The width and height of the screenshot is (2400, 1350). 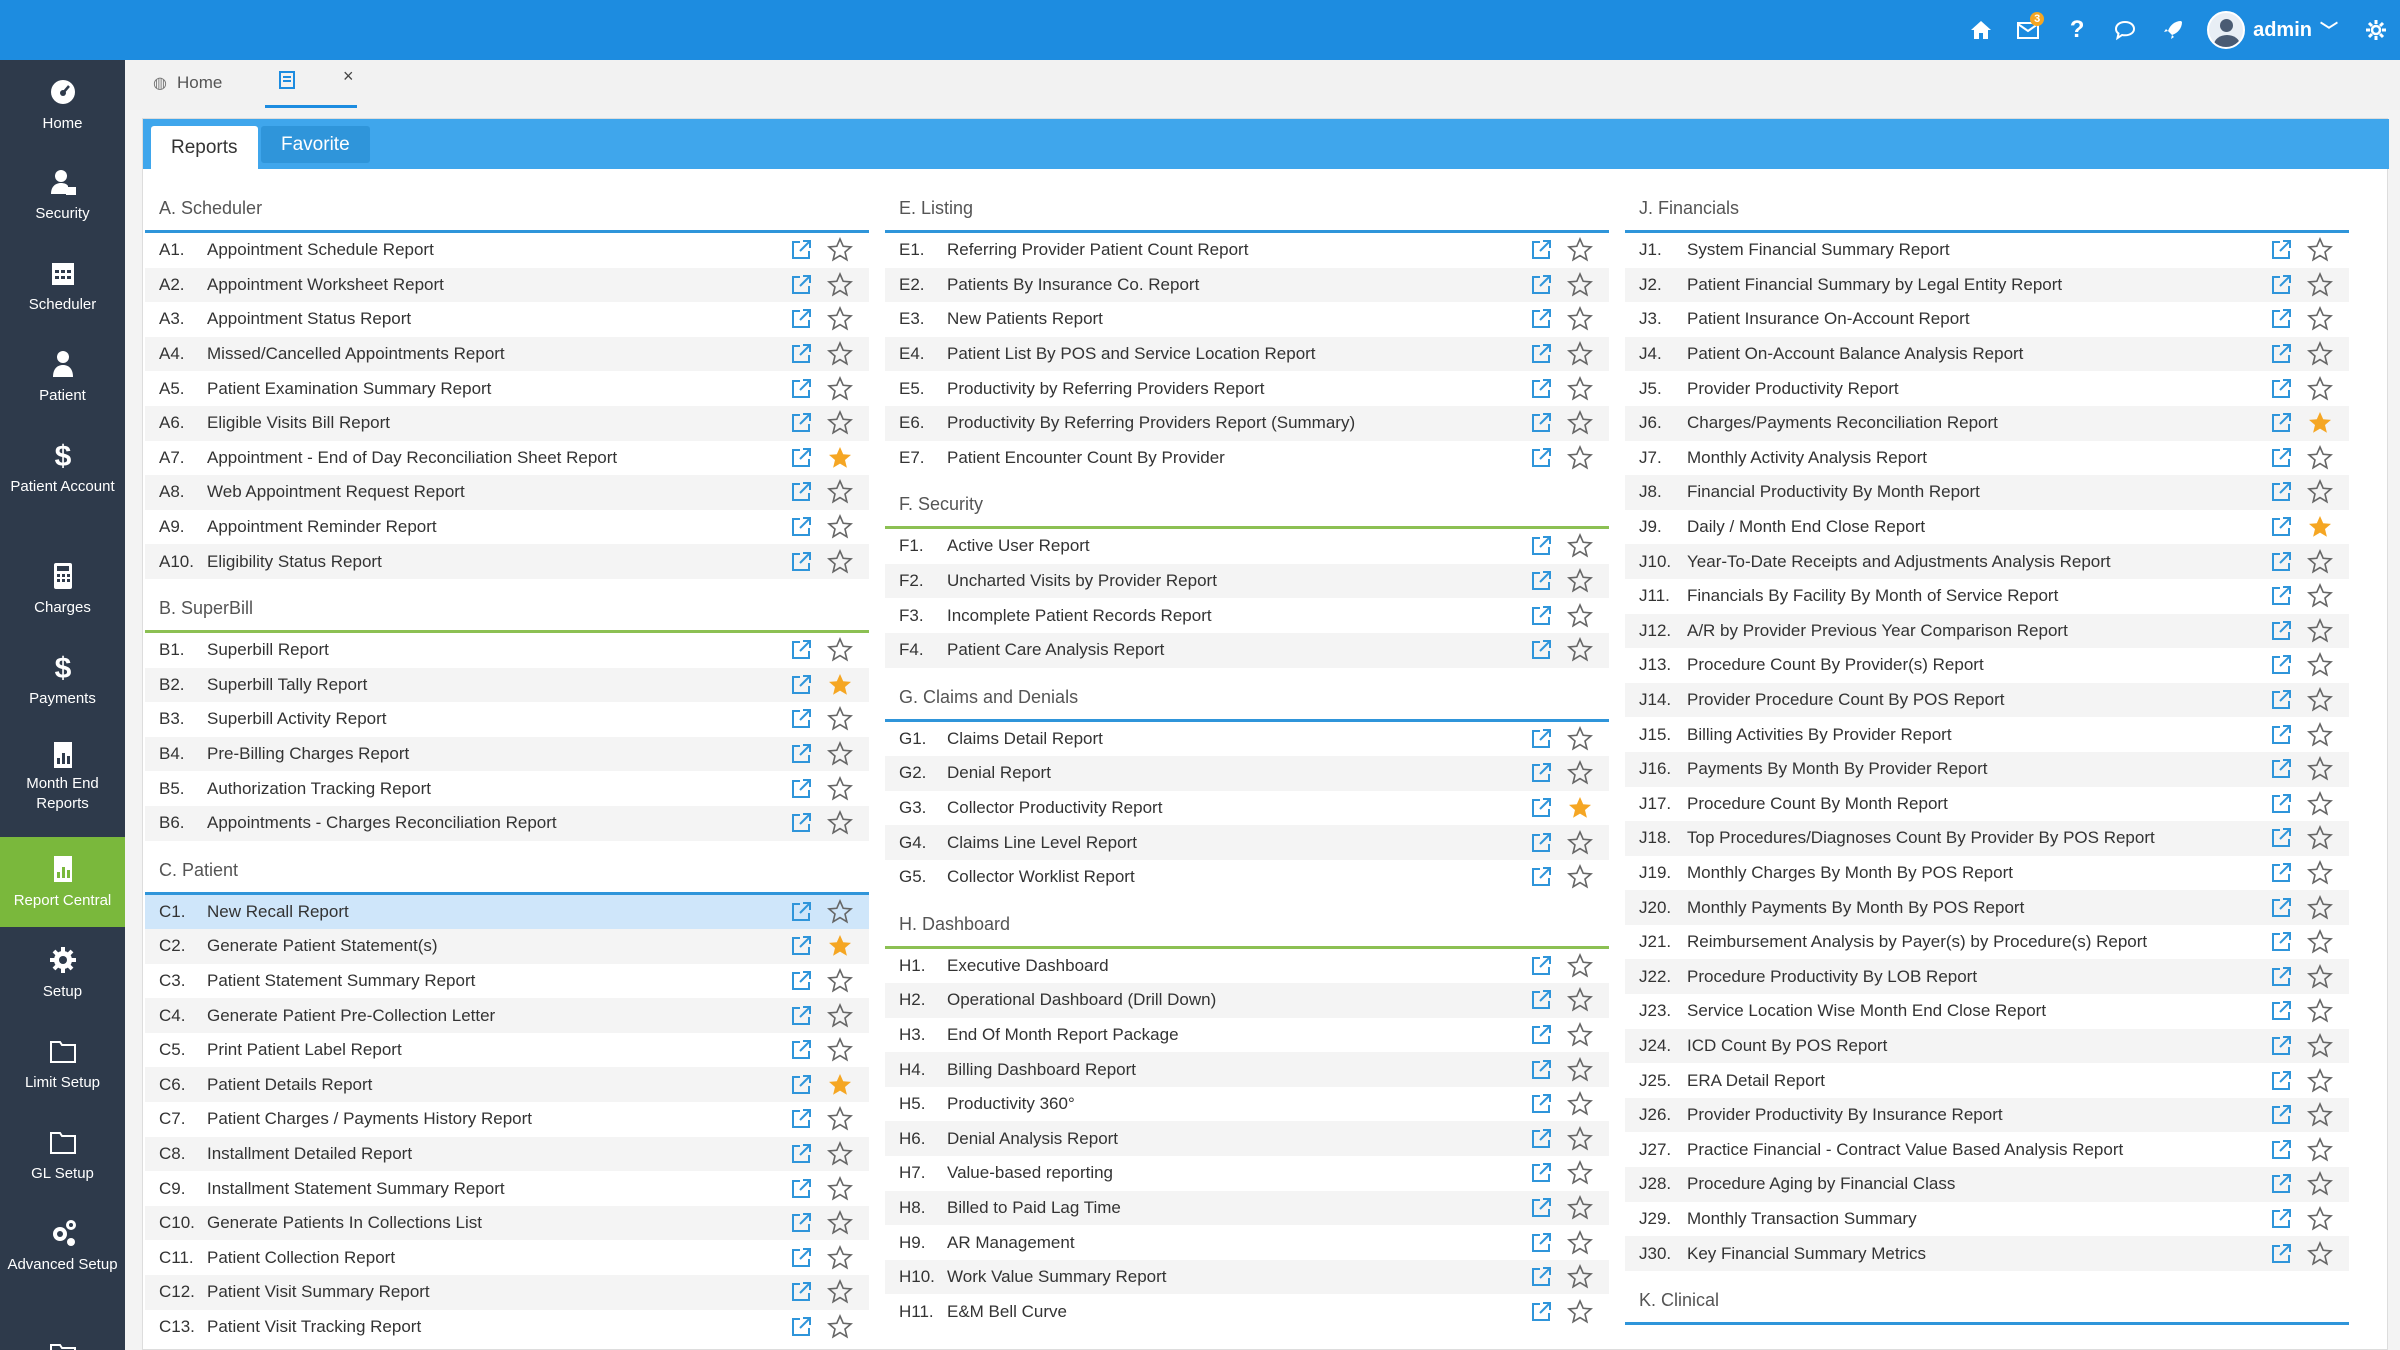 I want to click on report-row: E2. Patients By Insurance Co. Report, so click(x=1247, y=285).